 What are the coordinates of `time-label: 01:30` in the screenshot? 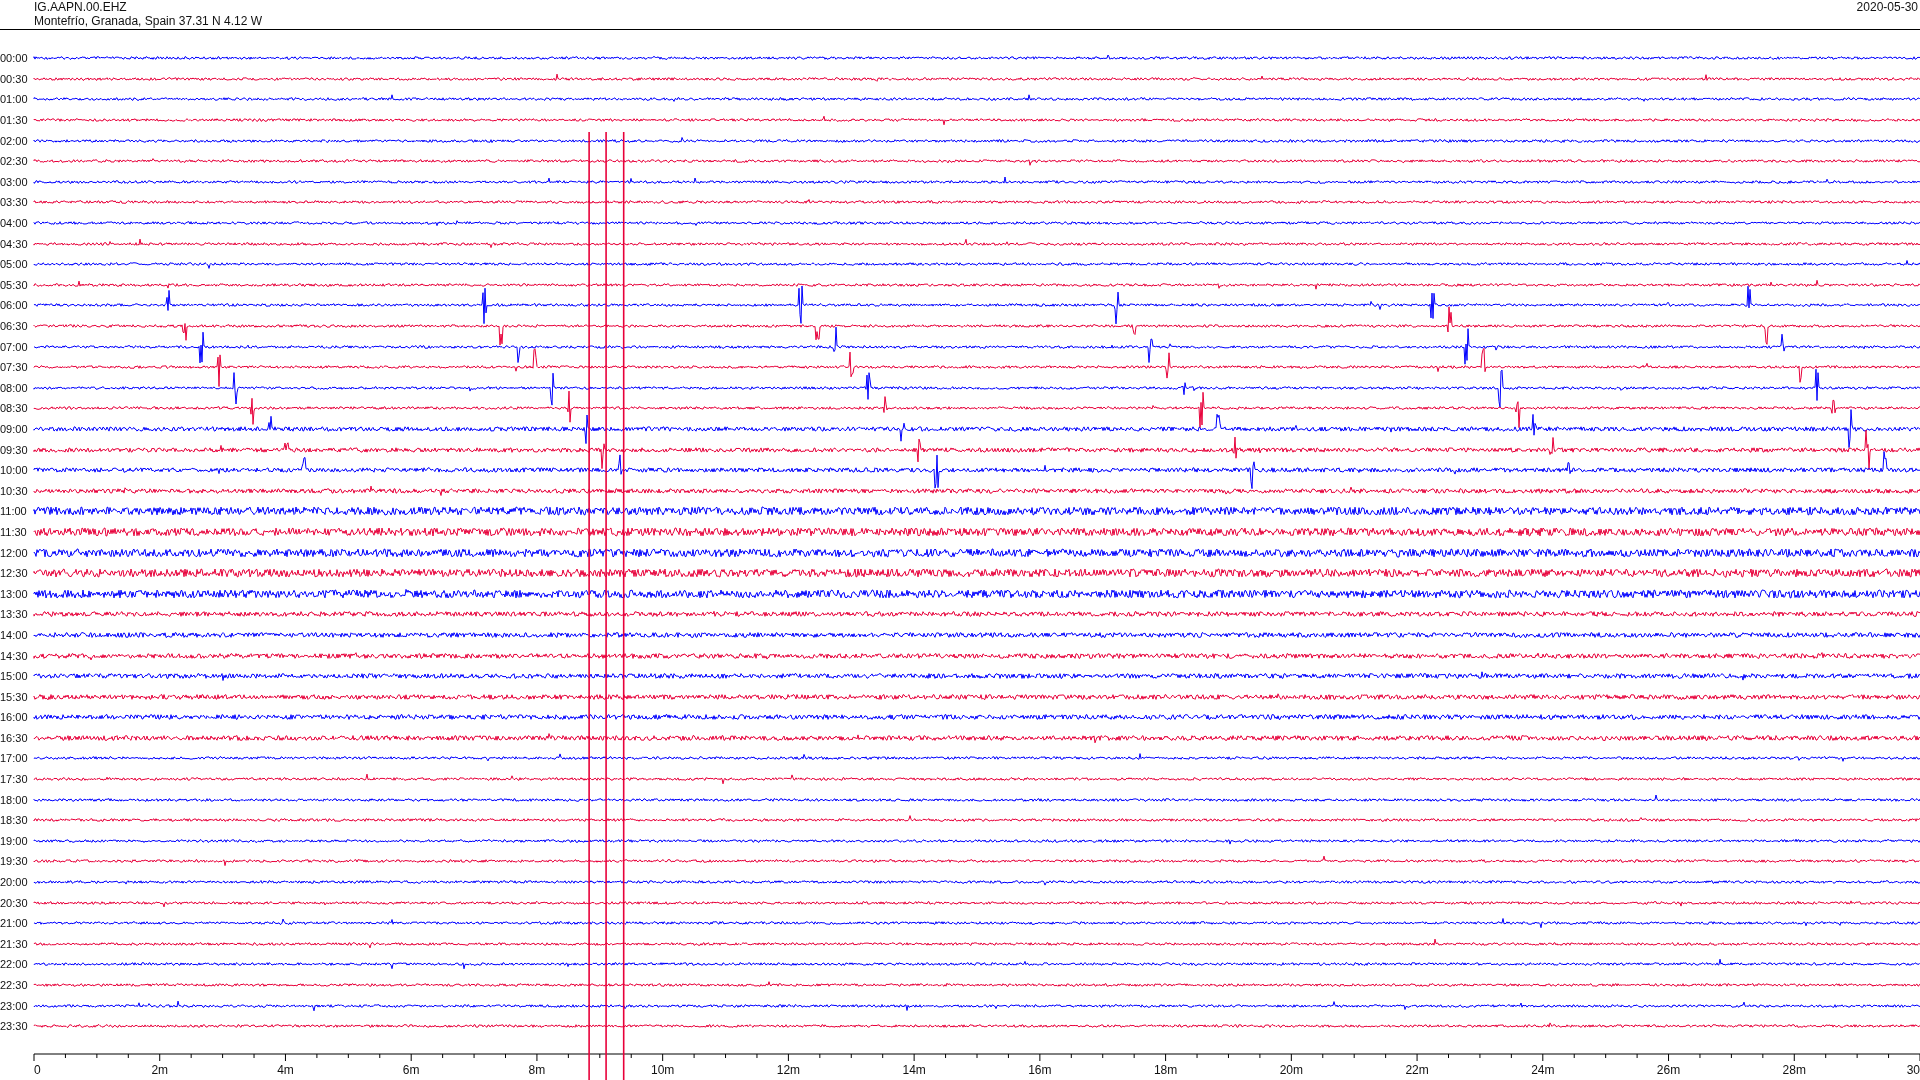 It's located at (14, 120).